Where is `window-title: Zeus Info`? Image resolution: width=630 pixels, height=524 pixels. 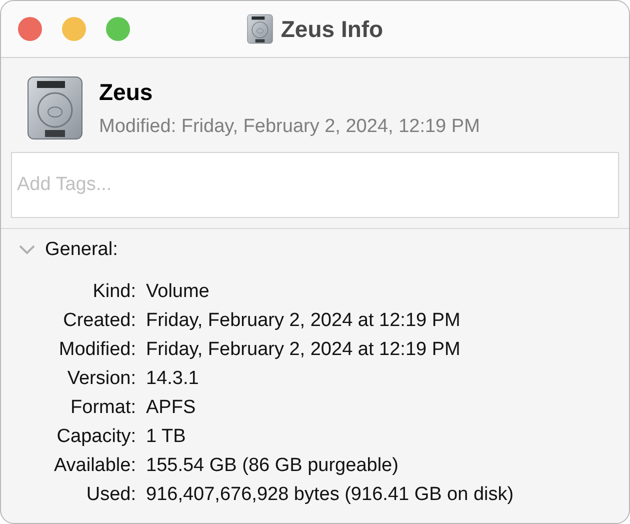
window-title: Zeus Info is located at coordinates (332, 29).